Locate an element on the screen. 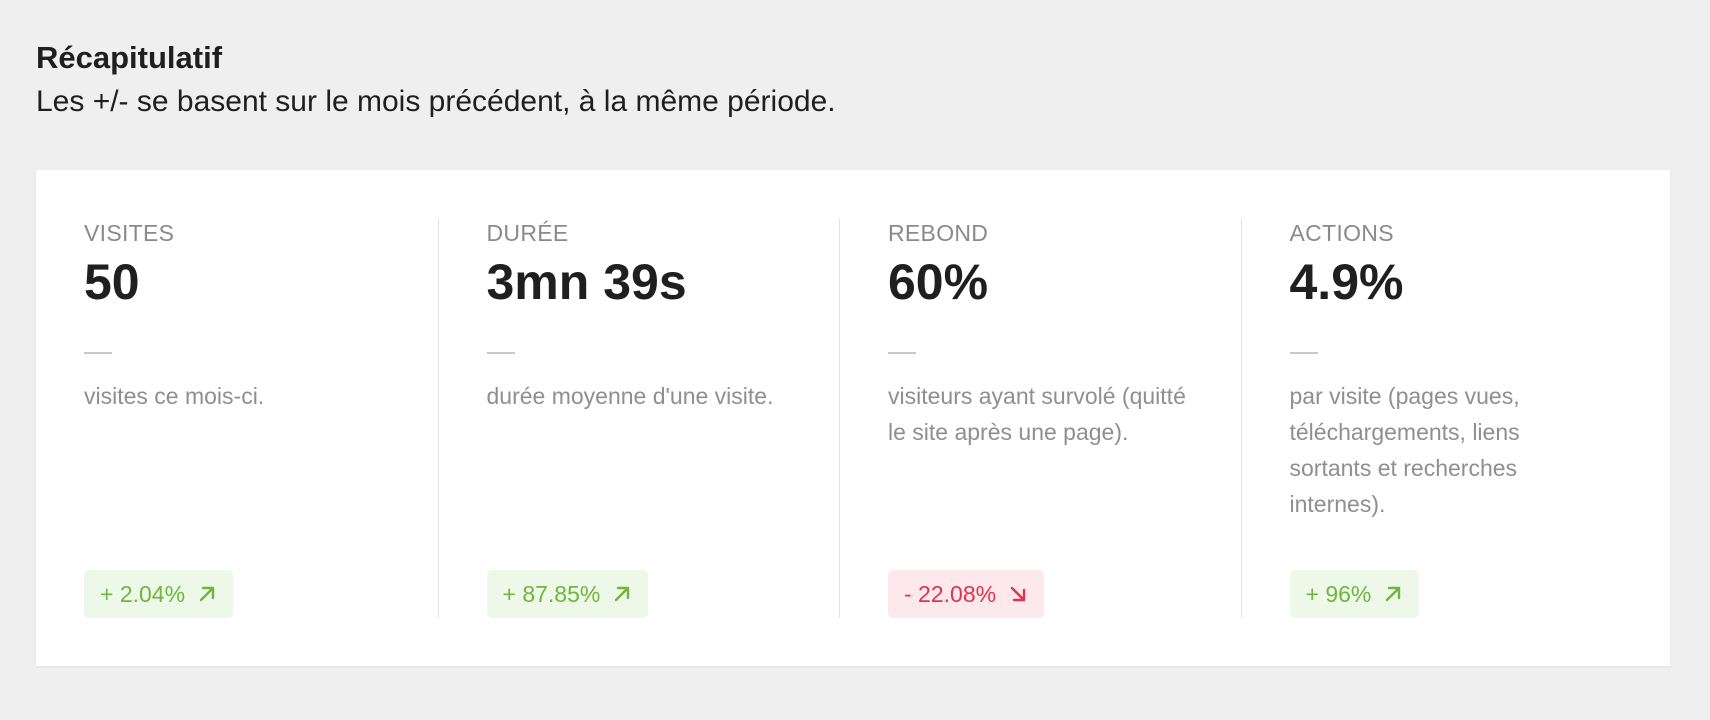  change-badge: + 96% is located at coordinates (1354, 594).